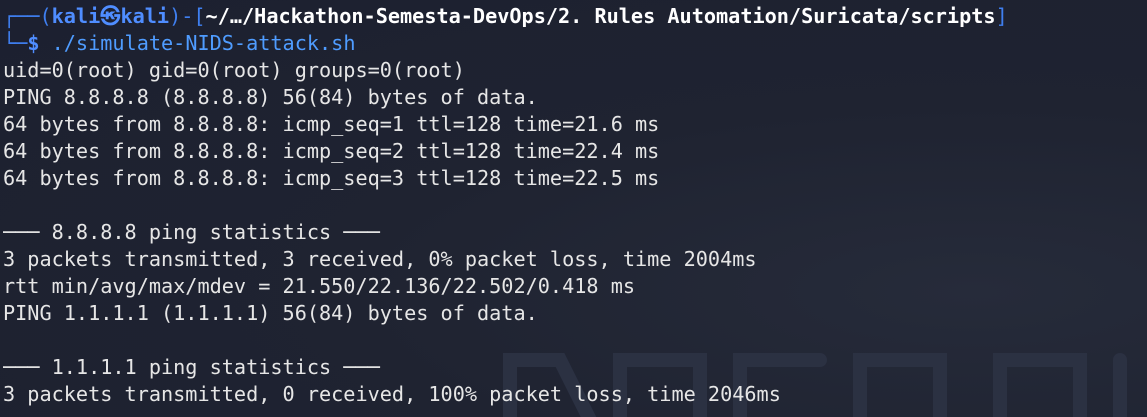 The width and height of the screenshot is (1147, 417). What do you see at coordinates (191, 367) in the screenshot?
I see `output-line: ─── 1.1.1.1 ping statistics ───` at bounding box center [191, 367].